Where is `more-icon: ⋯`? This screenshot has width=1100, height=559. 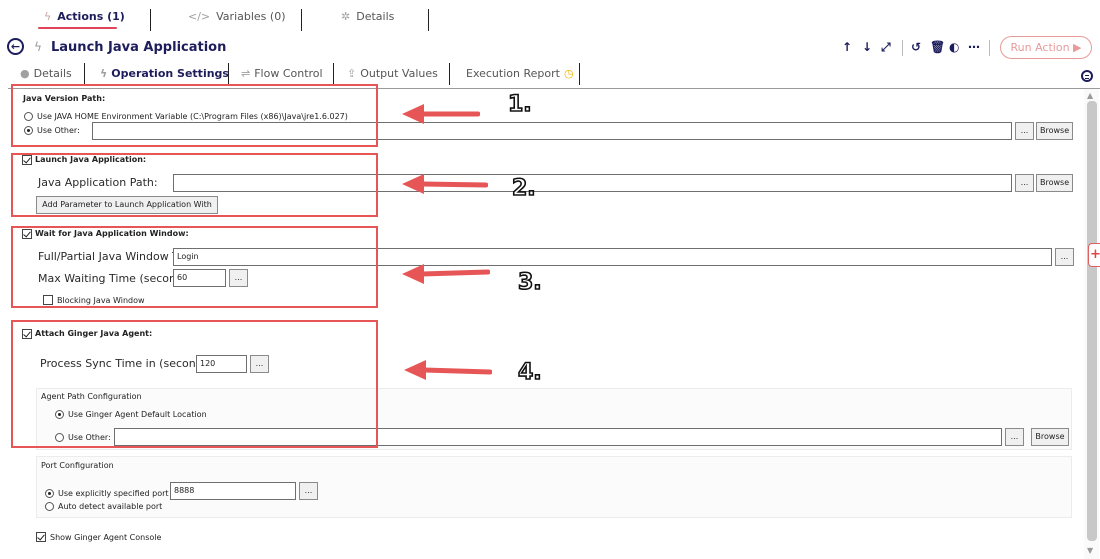 more-icon: ⋯ is located at coordinates (974, 47).